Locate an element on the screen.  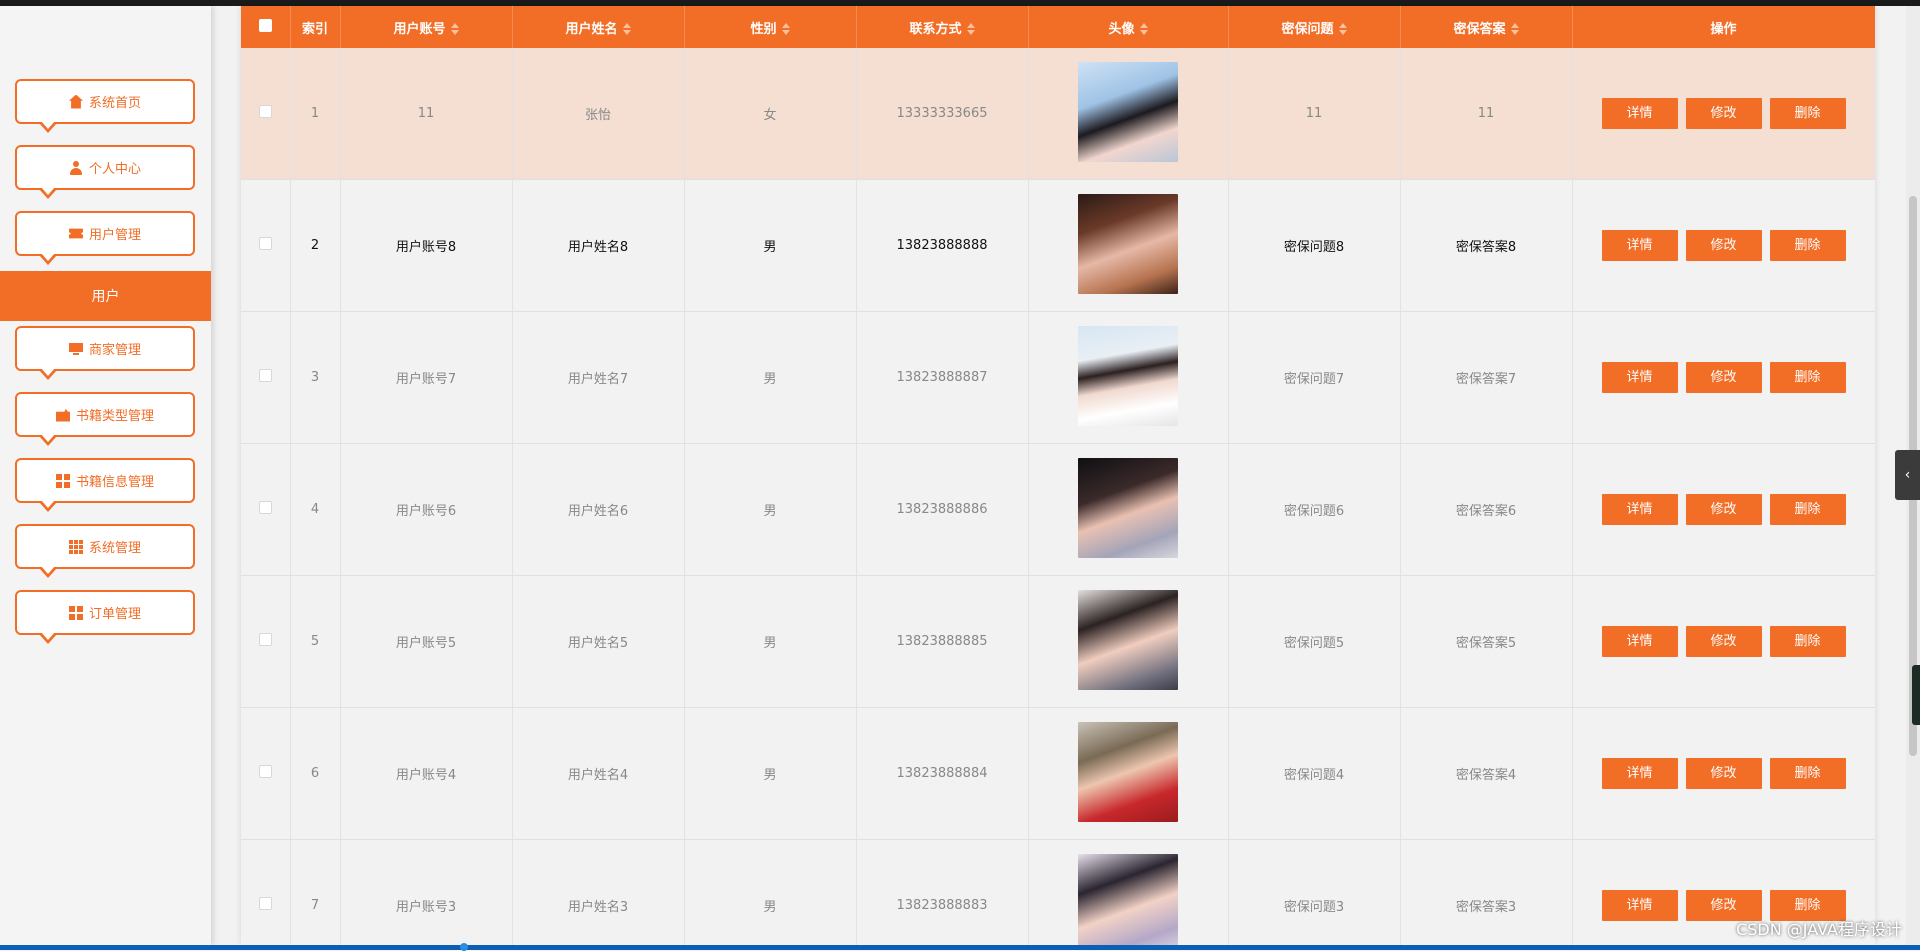
header-avatar: 头像 is located at coordinates (1128, 27).